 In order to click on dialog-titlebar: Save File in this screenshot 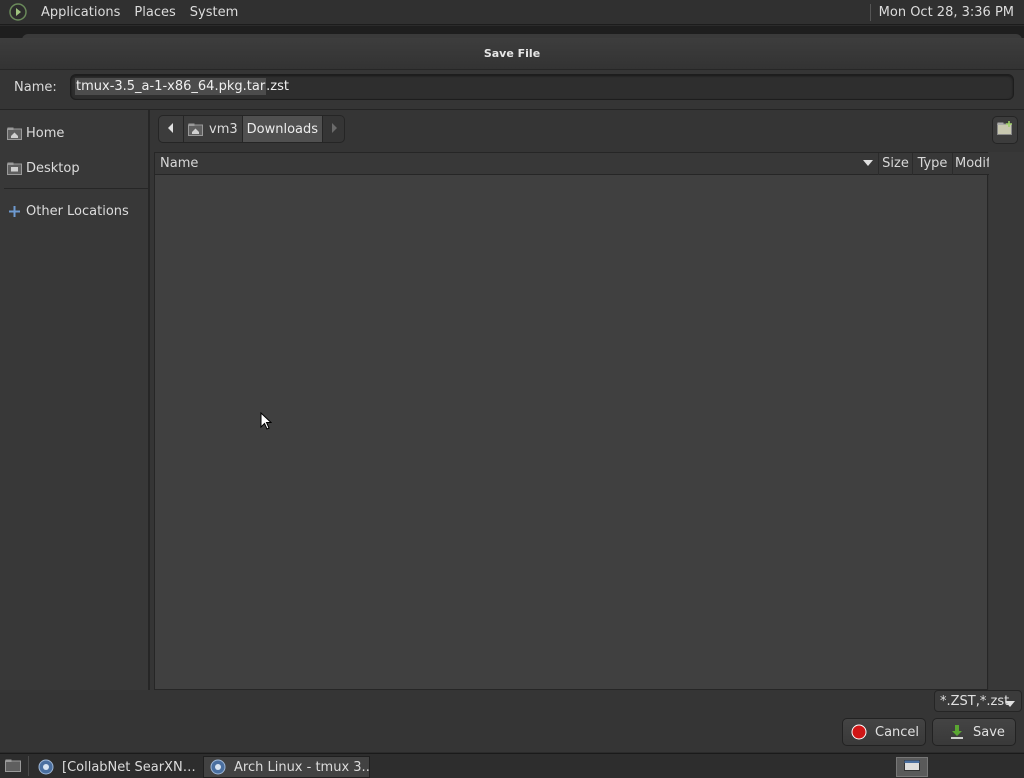, I will do `click(512, 54)`.